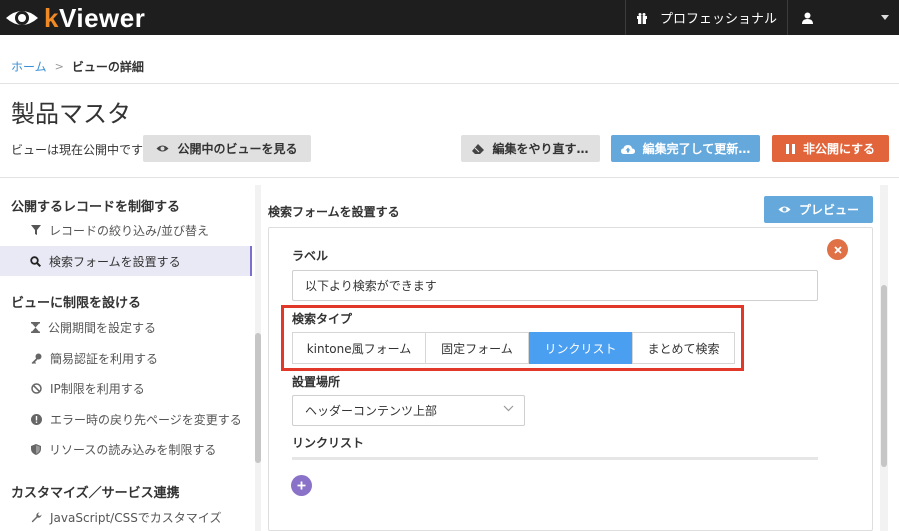 This screenshot has height=531, width=899. What do you see at coordinates (126, 516) in the screenshot?
I see `sidebar-item-js-css-customize: JavaScript/CSSでカスタマイズ` at bounding box center [126, 516].